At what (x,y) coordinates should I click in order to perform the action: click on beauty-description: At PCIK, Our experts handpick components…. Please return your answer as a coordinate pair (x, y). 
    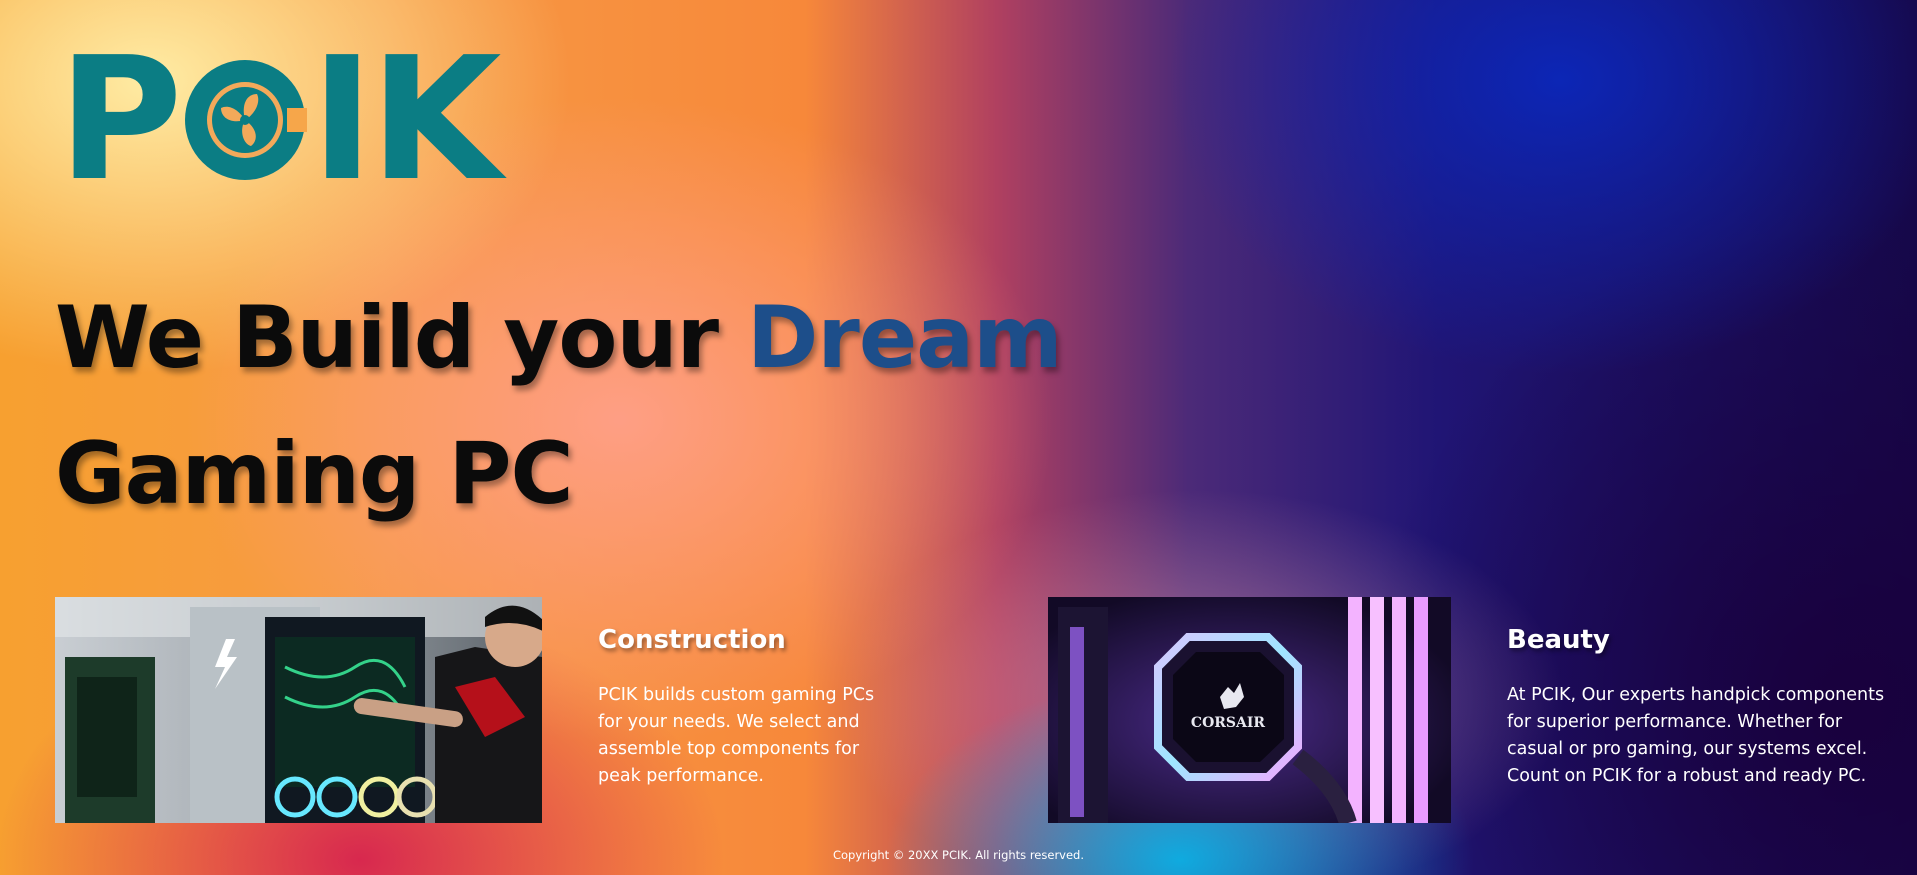
    Looking at the image, I should click on (1696, 735).